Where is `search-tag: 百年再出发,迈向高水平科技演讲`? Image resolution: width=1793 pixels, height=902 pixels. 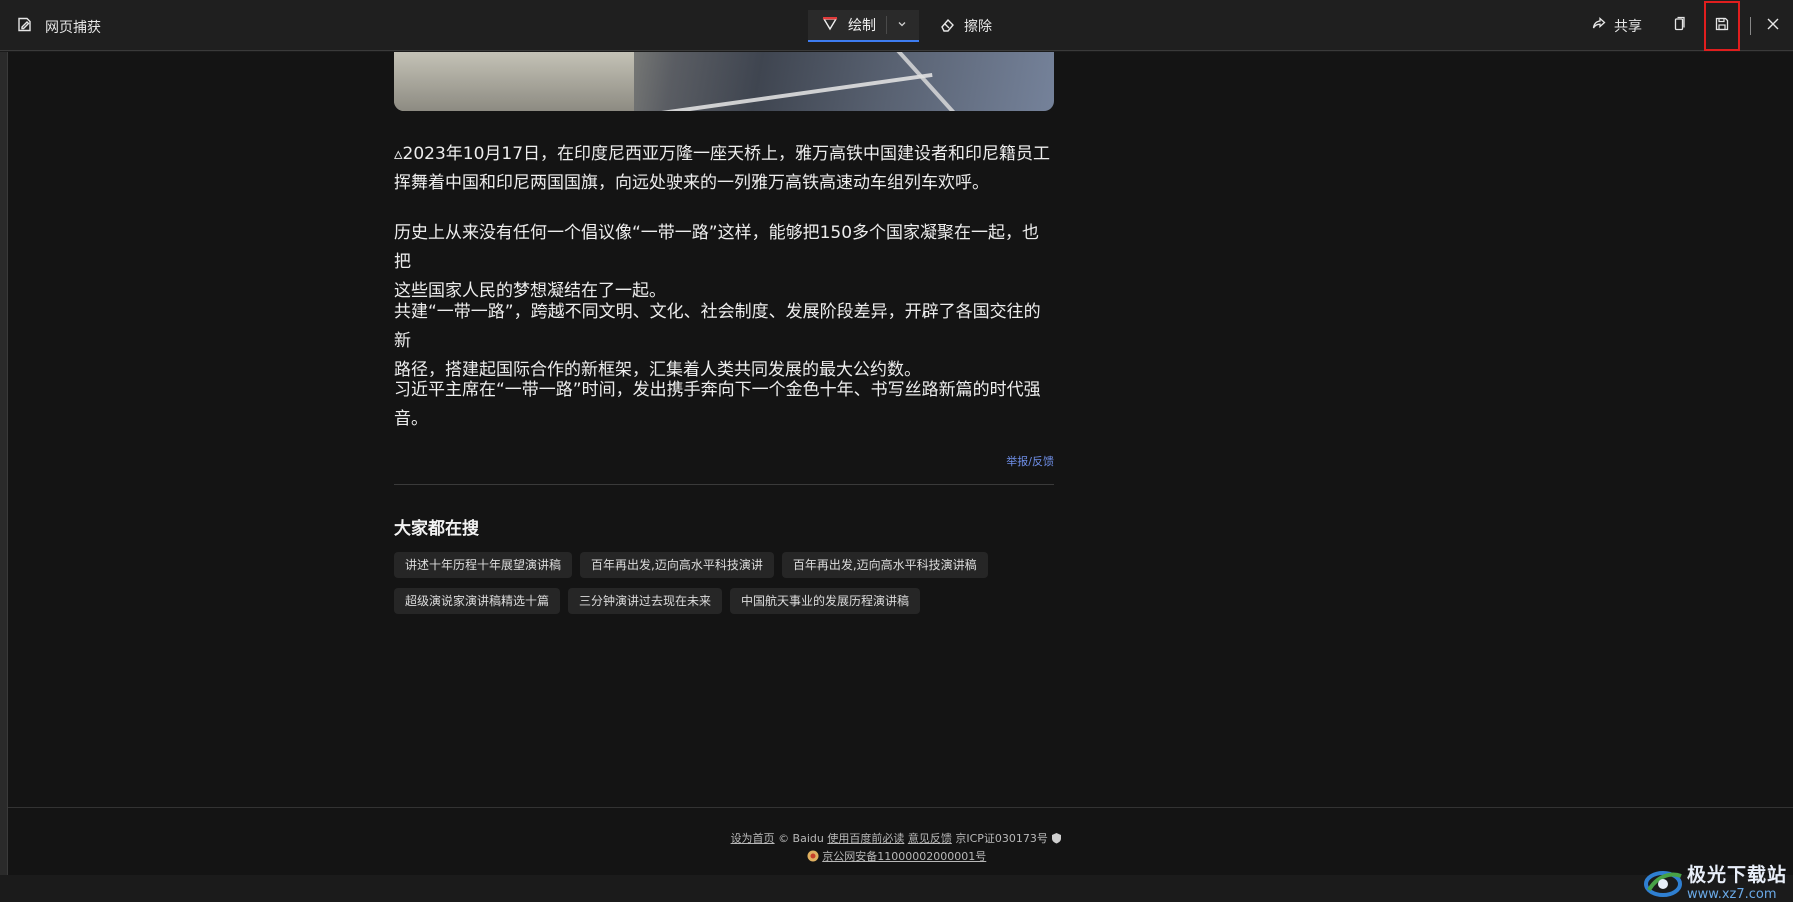
search-tag: 百年再出发,迈向高水平科技演讲 is located at coordinates (677, 565).